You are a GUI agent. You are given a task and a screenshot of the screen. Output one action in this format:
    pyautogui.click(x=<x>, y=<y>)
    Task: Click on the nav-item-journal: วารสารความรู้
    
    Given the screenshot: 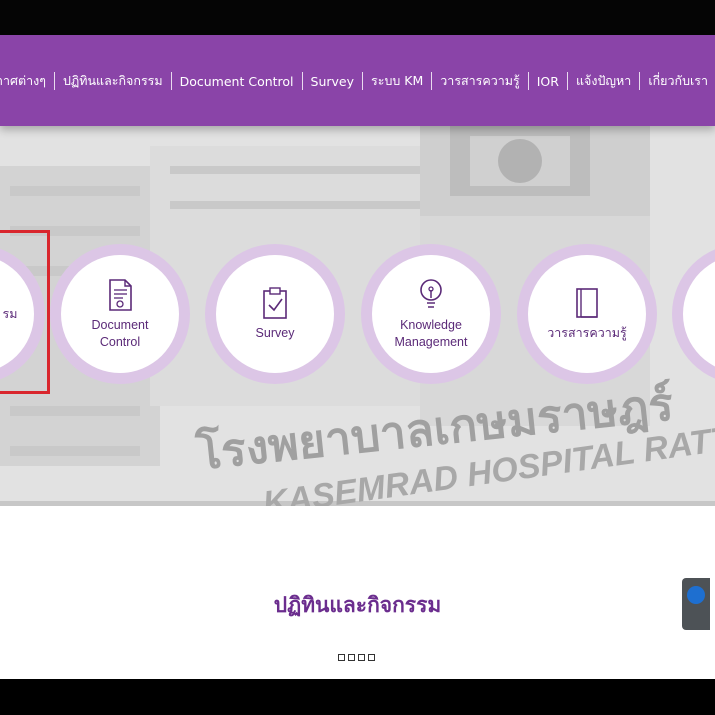 What is the action you would take?
    pyautogui.click(x=479, y=81)
    